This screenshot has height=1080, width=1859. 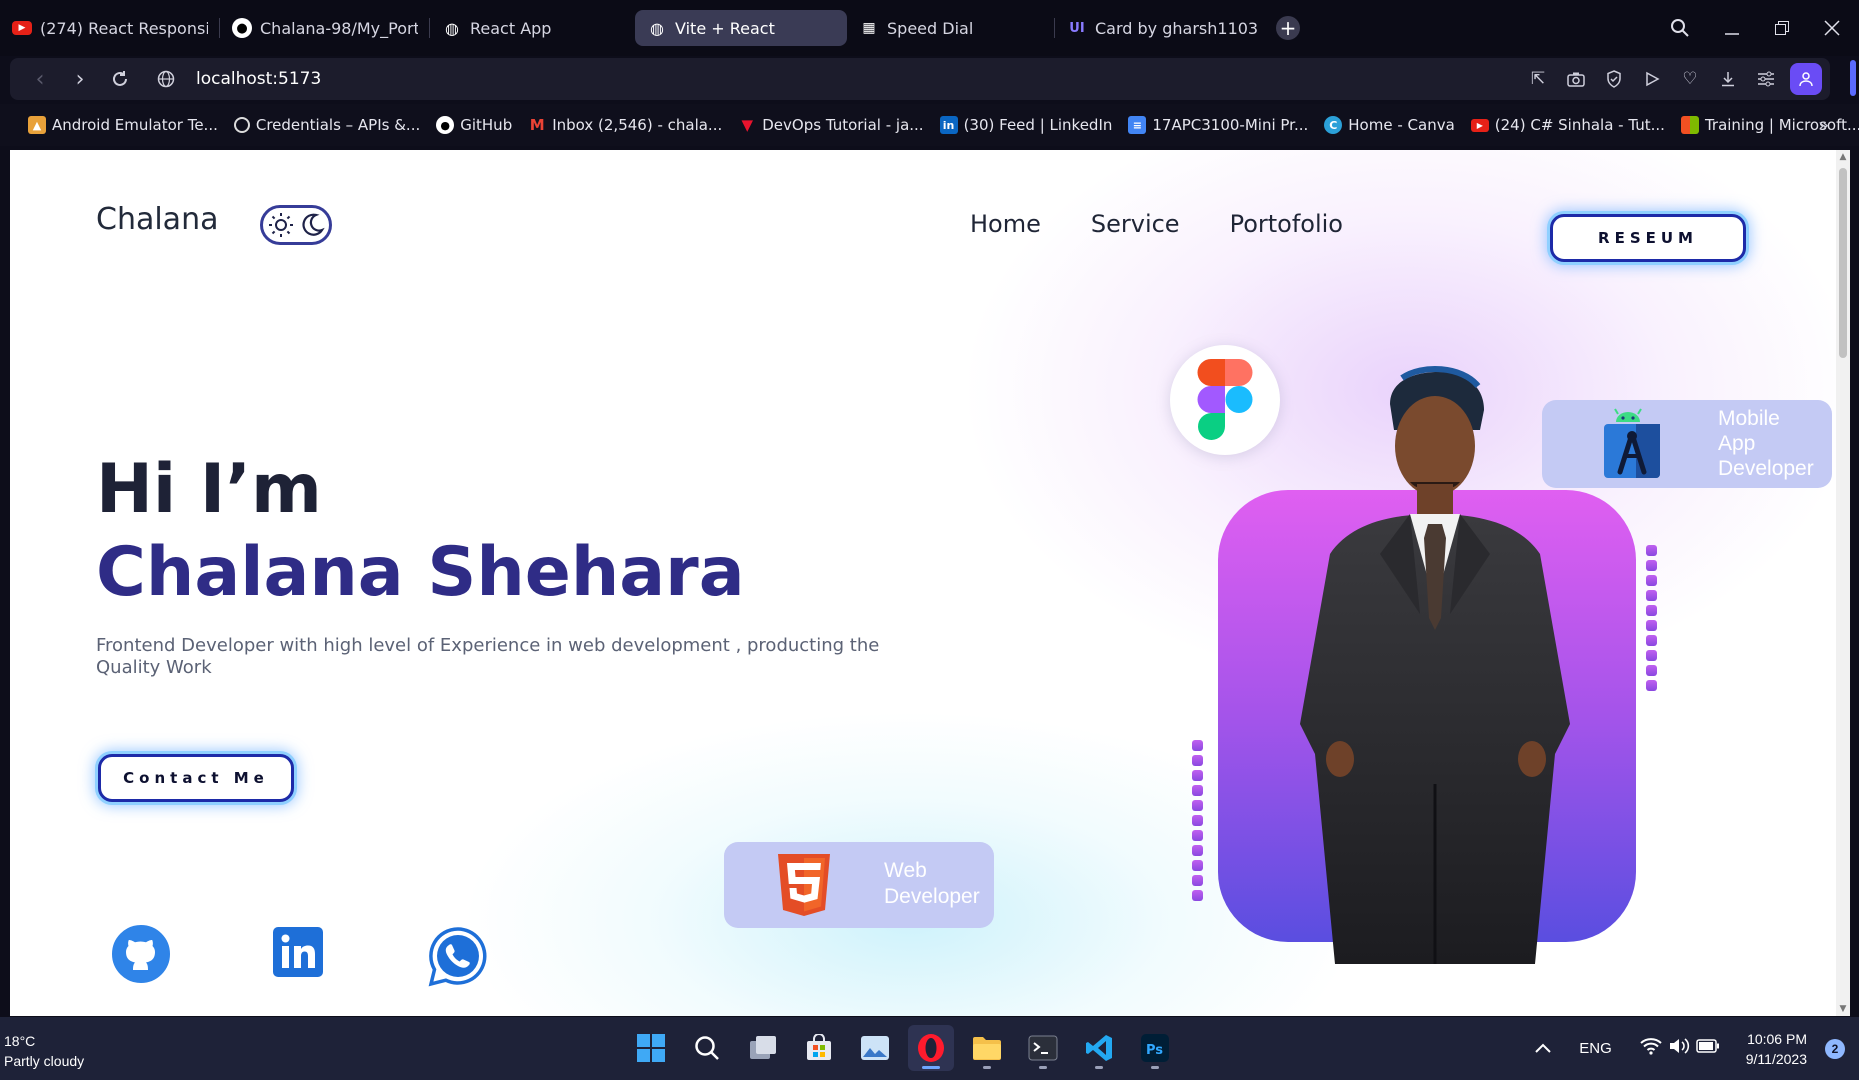 I want to click on address-bar: ‹ › localhost:5173 ⇱ ♡, so click(x=920, y=79).